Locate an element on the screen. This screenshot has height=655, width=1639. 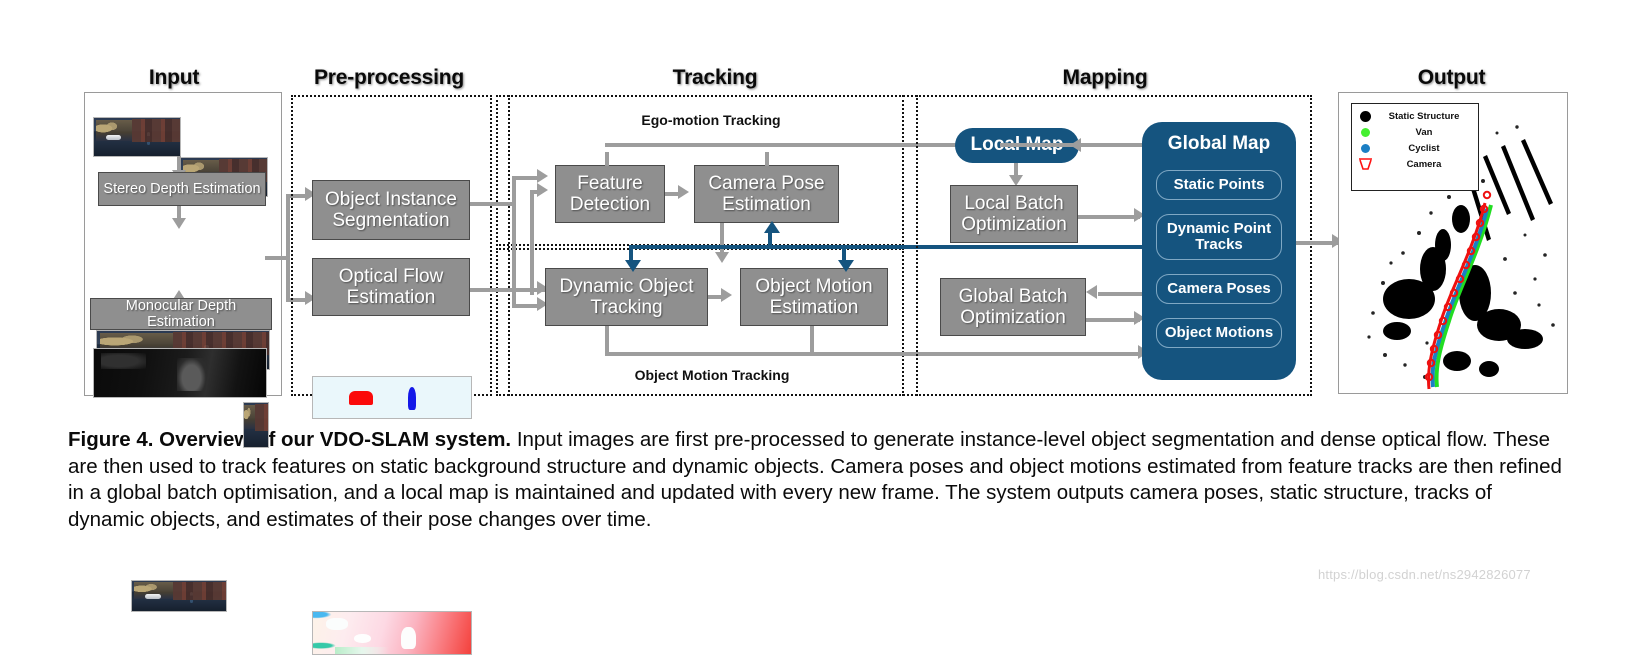
section-title-output: Output is located at coordinates (1451, 77).